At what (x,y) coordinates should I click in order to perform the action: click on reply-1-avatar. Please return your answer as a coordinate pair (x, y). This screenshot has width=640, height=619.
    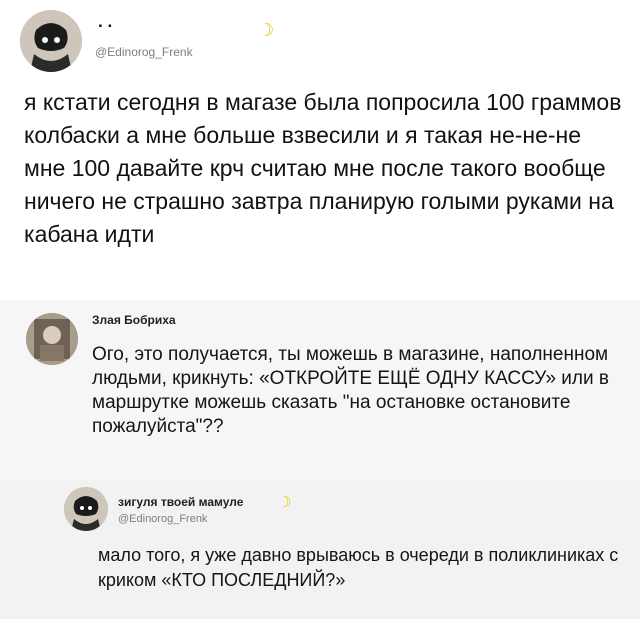
    Looking at the image, I should click on (52, 339).